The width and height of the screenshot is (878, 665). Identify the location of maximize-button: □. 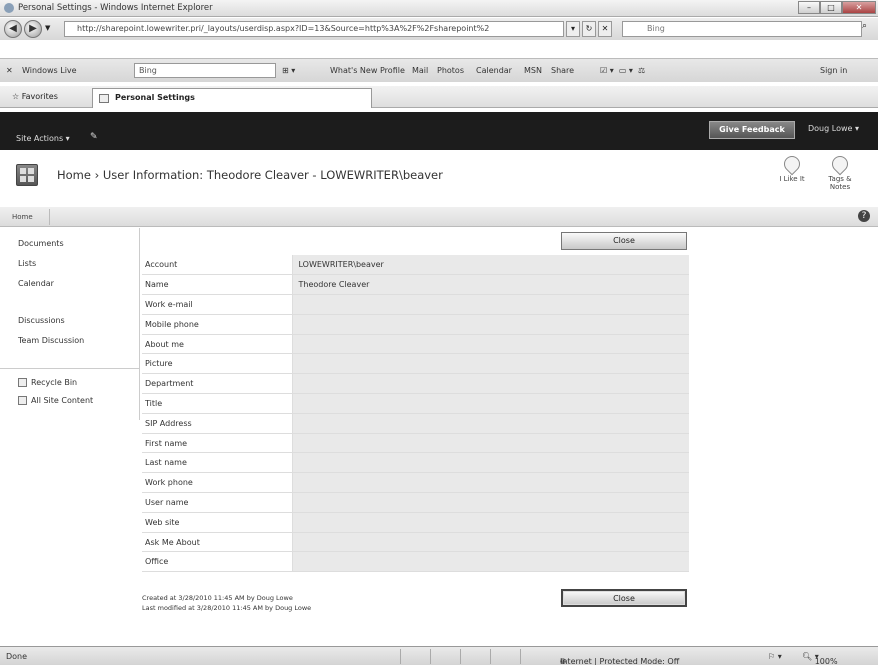
(831, 7).